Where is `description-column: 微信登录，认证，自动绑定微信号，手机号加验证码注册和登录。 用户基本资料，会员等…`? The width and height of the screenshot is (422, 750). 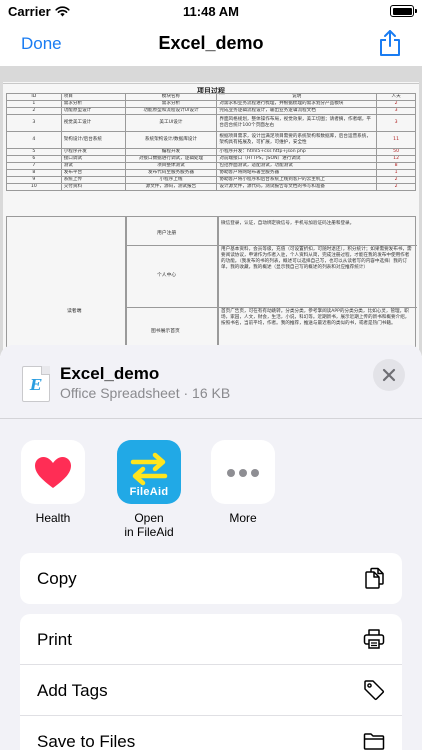
description-column: 微信登录，认证，自动绑定微信号，手机号加验证码注册和登录。 用户基本资料，会员等… is located at coordinates (317, 286).